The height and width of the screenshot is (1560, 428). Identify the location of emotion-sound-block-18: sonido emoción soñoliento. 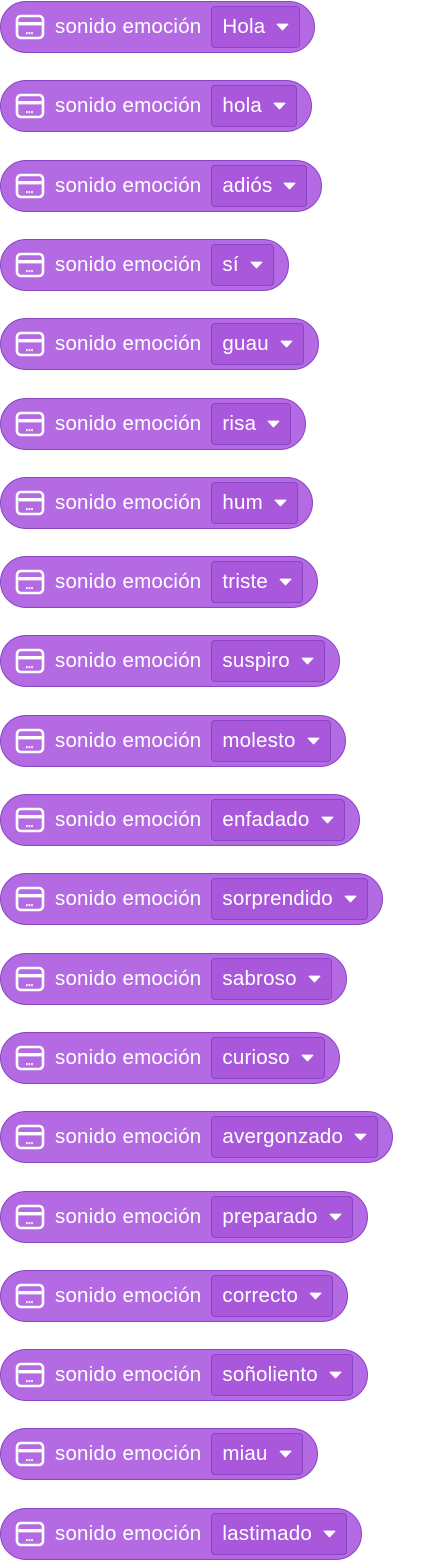
(184, 1375).